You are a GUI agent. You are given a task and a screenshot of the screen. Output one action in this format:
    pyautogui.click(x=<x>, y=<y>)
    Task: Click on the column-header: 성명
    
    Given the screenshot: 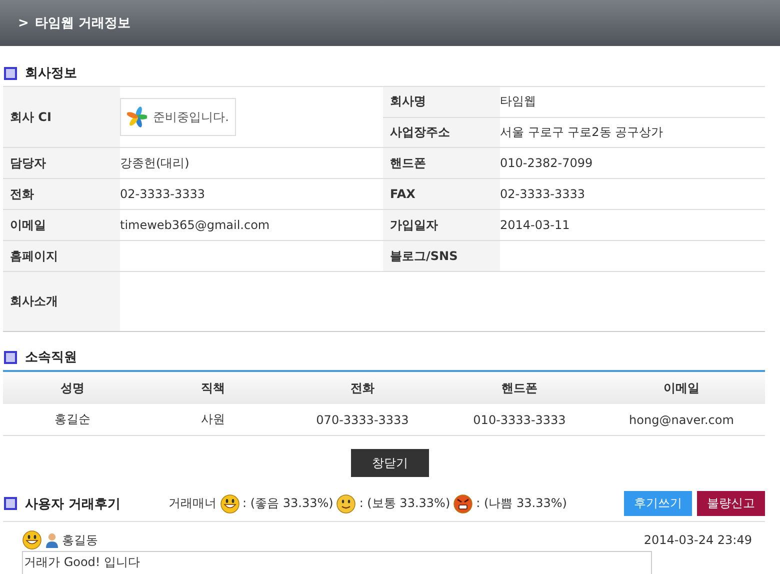 What is the action you would take?
    pyautogui.click(x=72, y=387)
    